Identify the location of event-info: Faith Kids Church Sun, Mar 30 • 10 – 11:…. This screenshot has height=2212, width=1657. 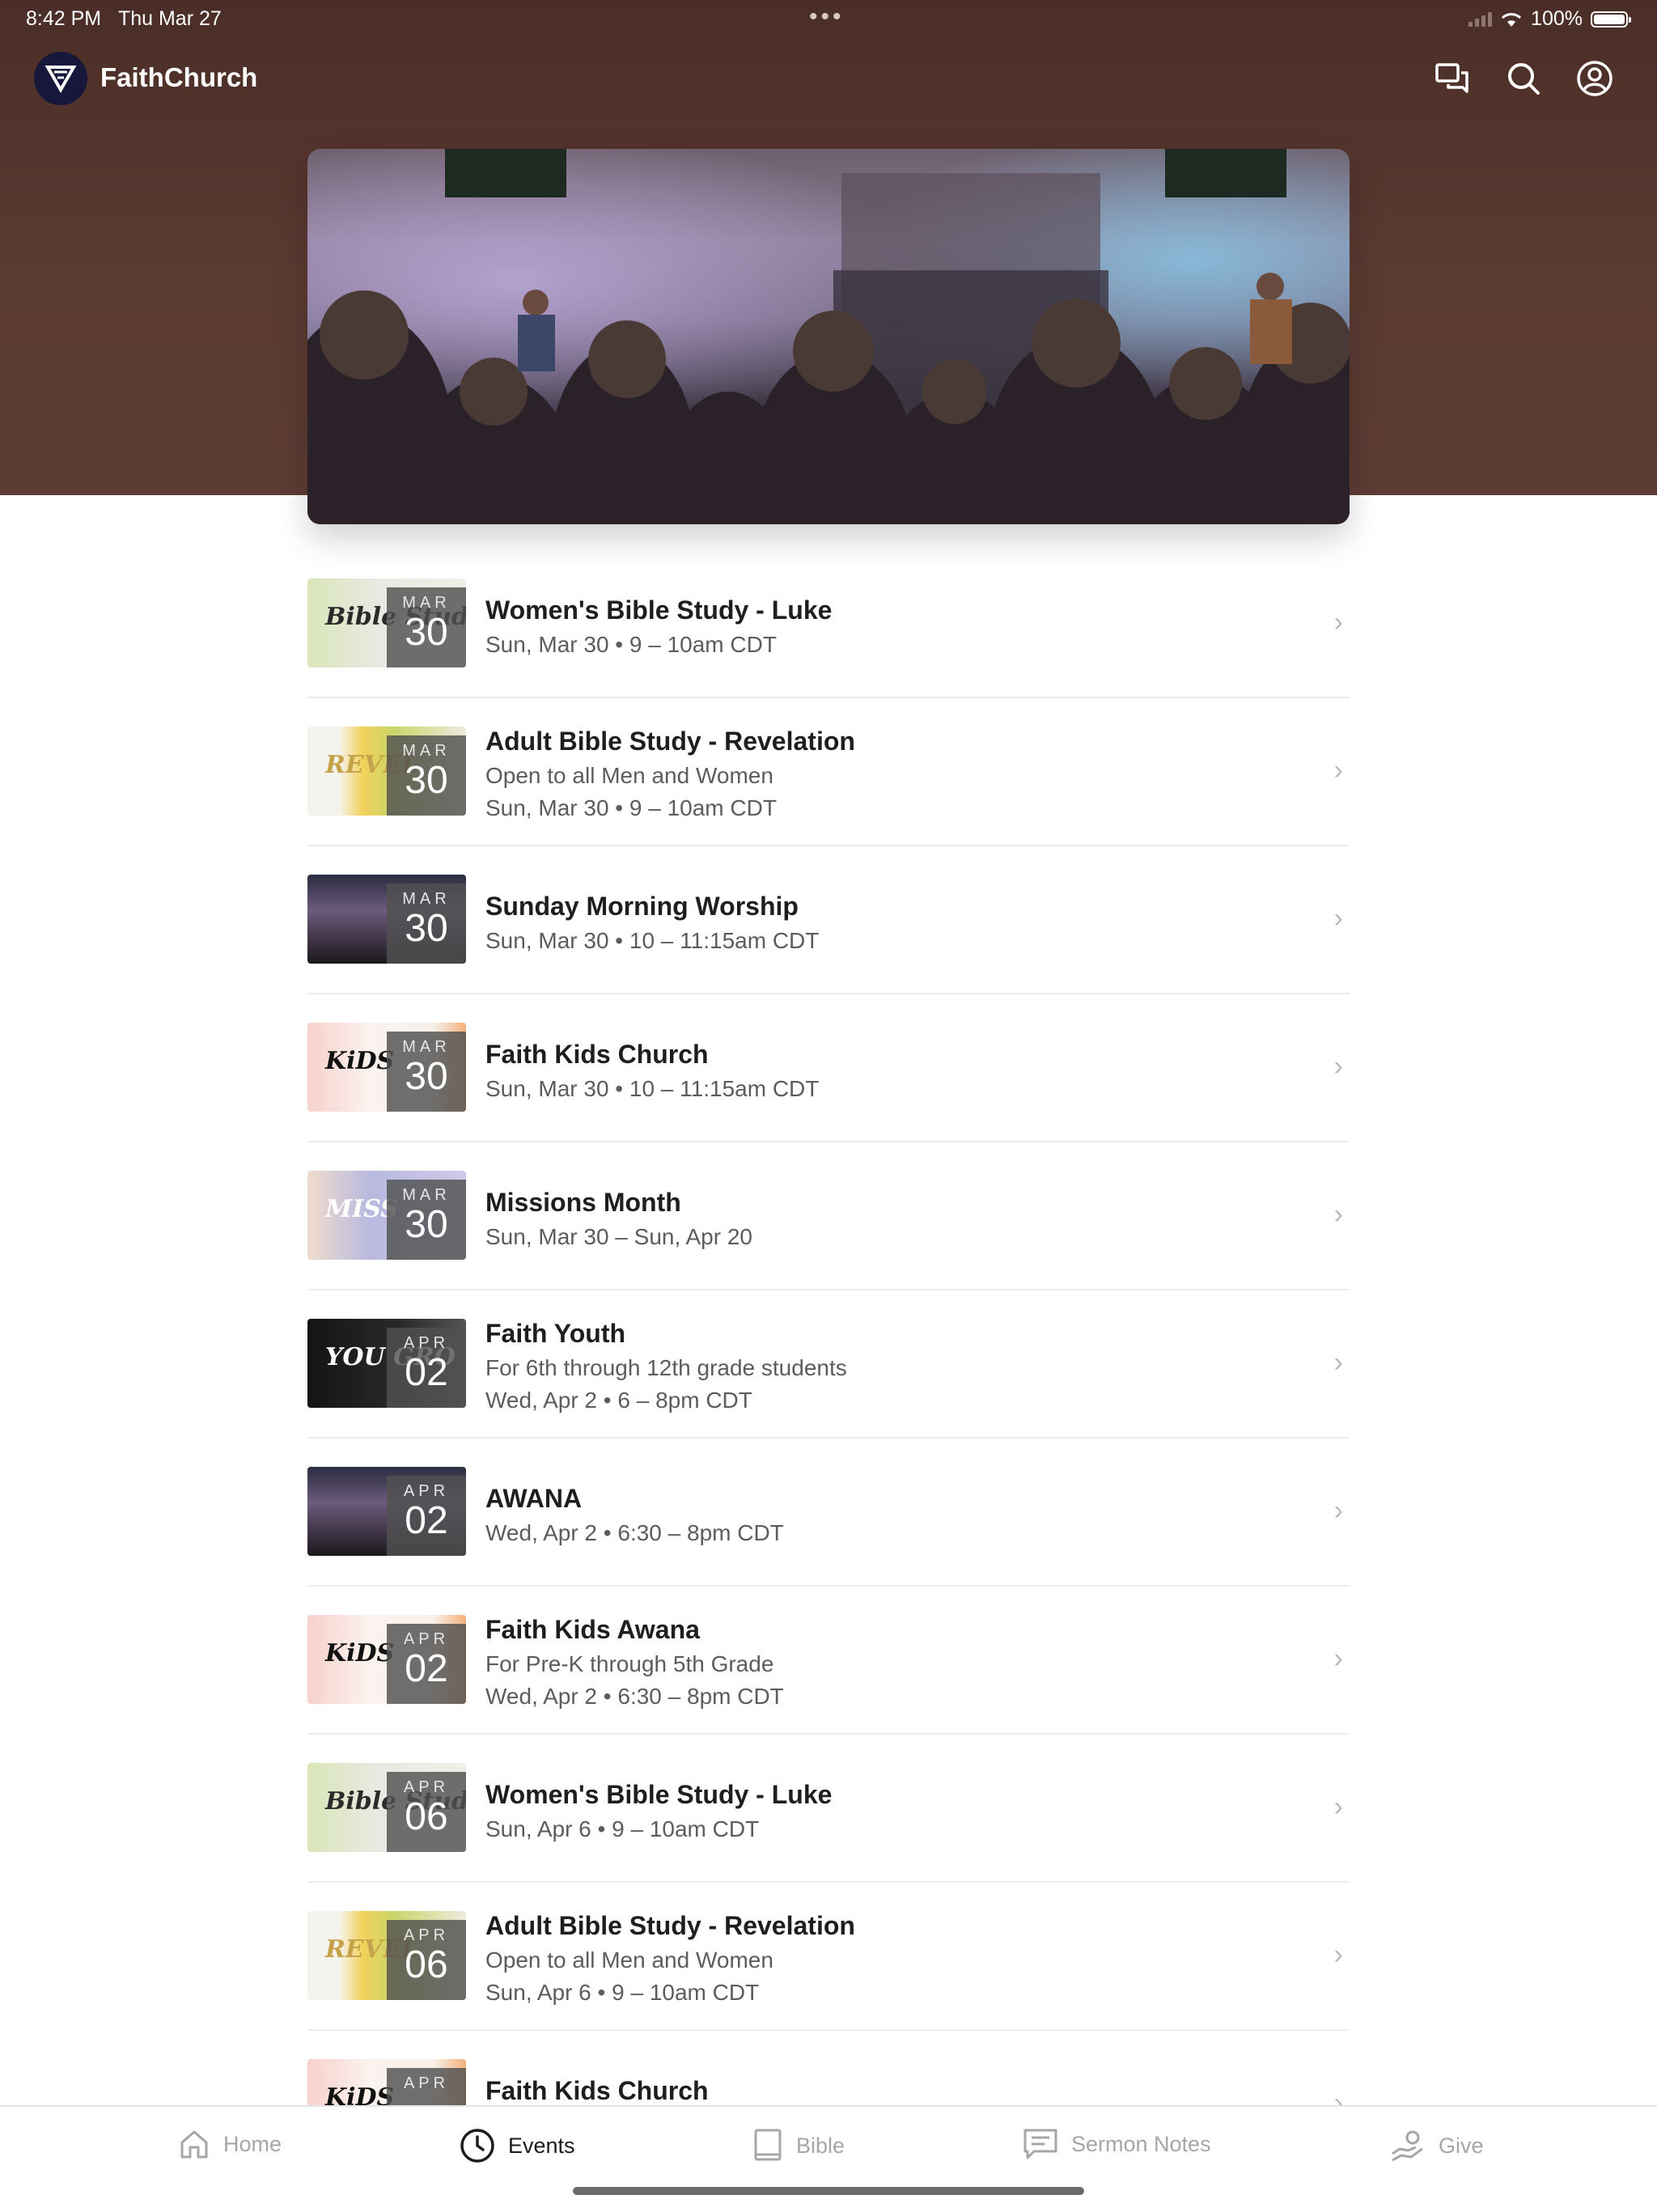
(652, 1071).